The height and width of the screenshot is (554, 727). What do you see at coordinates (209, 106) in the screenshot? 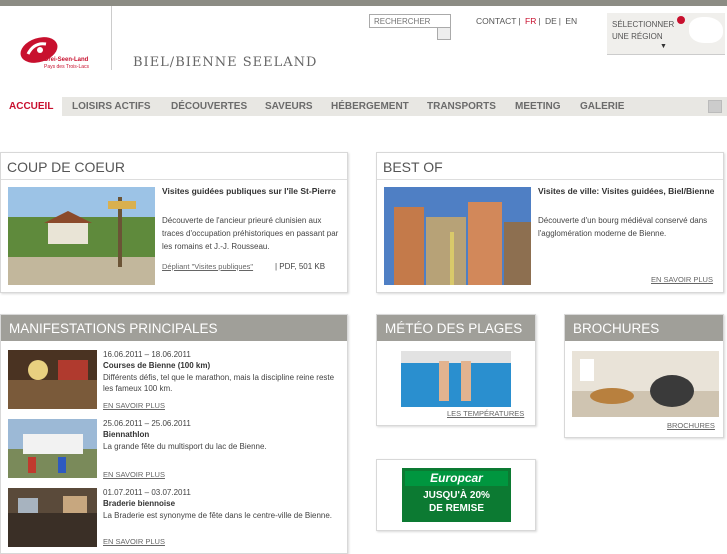
I see `nav-item-decouvertes: DÉCOUVERTES` at bounding box center [209, 106].